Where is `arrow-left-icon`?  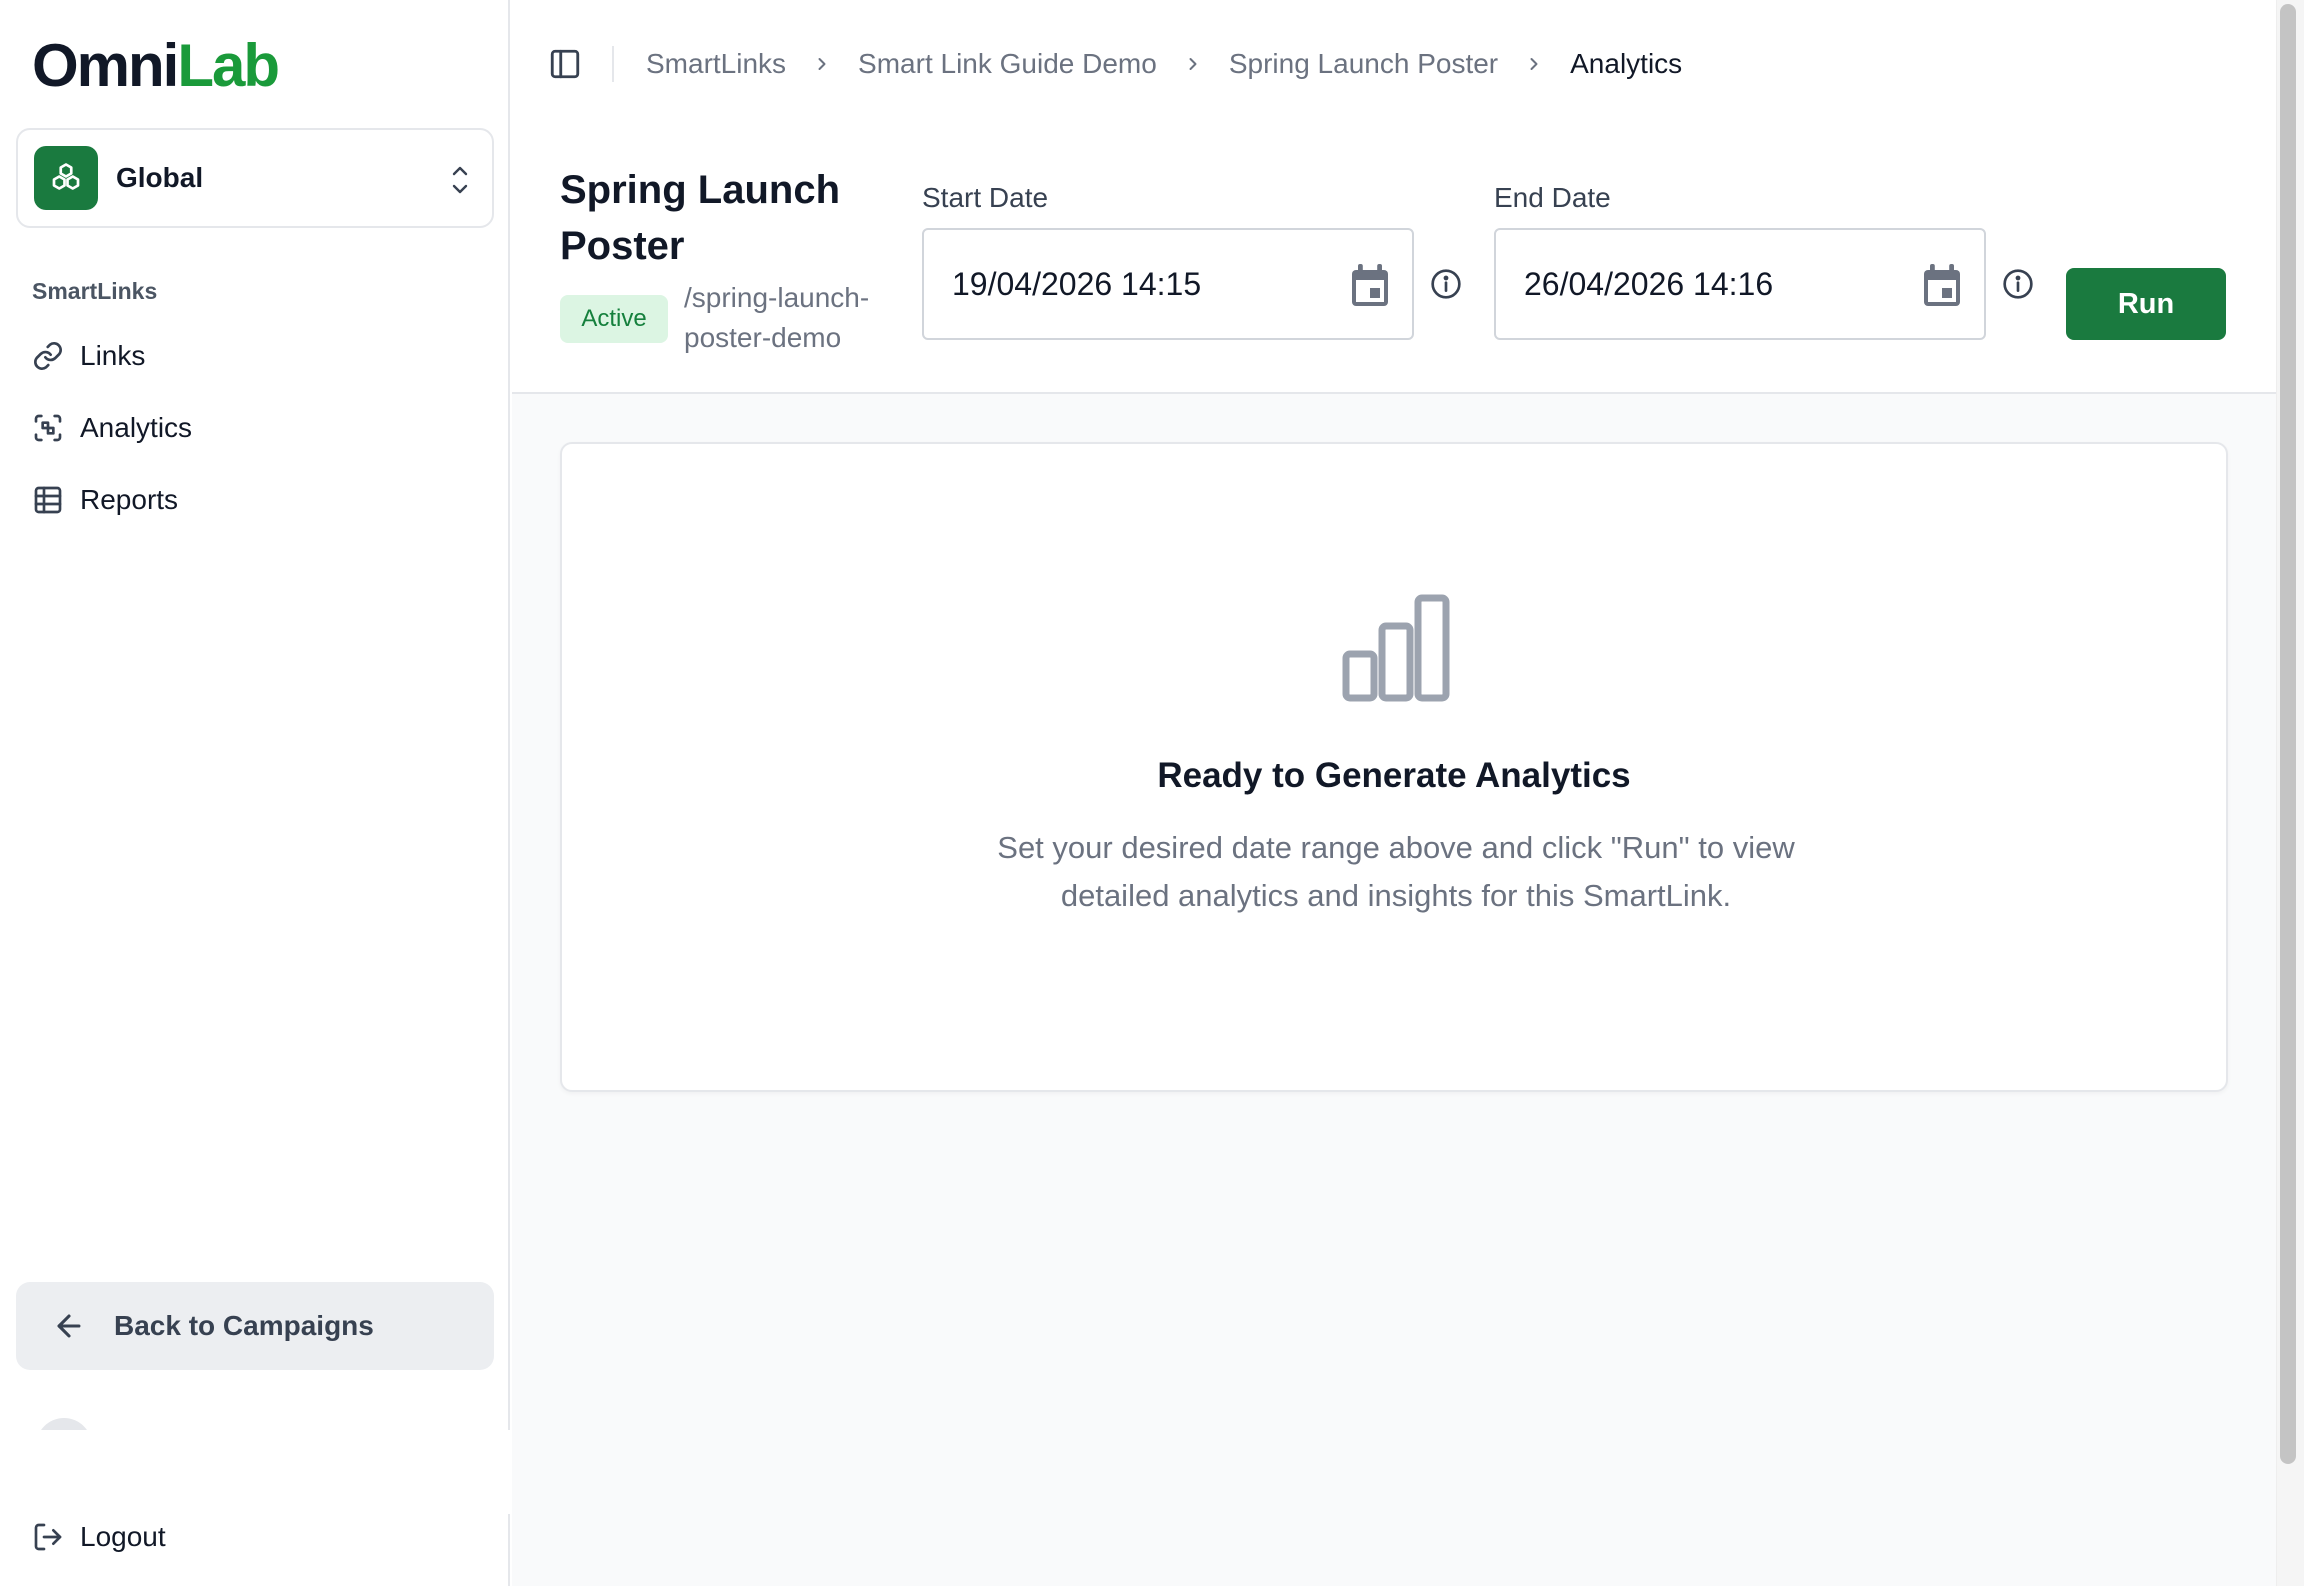 arrow-left-icon is located at coordinates (69, 1326).